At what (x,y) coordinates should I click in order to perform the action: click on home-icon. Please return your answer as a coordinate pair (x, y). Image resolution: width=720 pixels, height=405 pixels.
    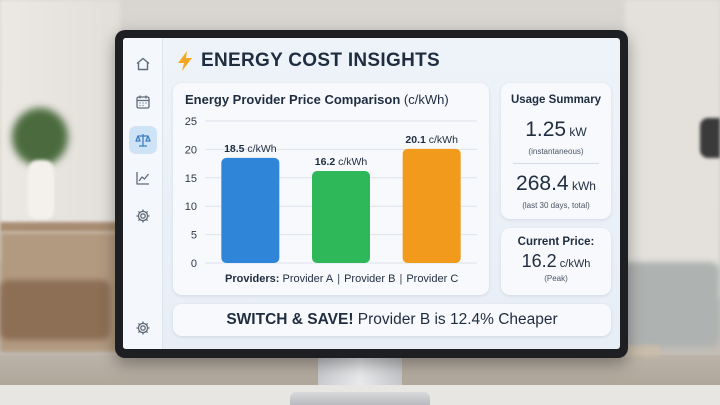
    Looking at the image, I should click on (143, 64).